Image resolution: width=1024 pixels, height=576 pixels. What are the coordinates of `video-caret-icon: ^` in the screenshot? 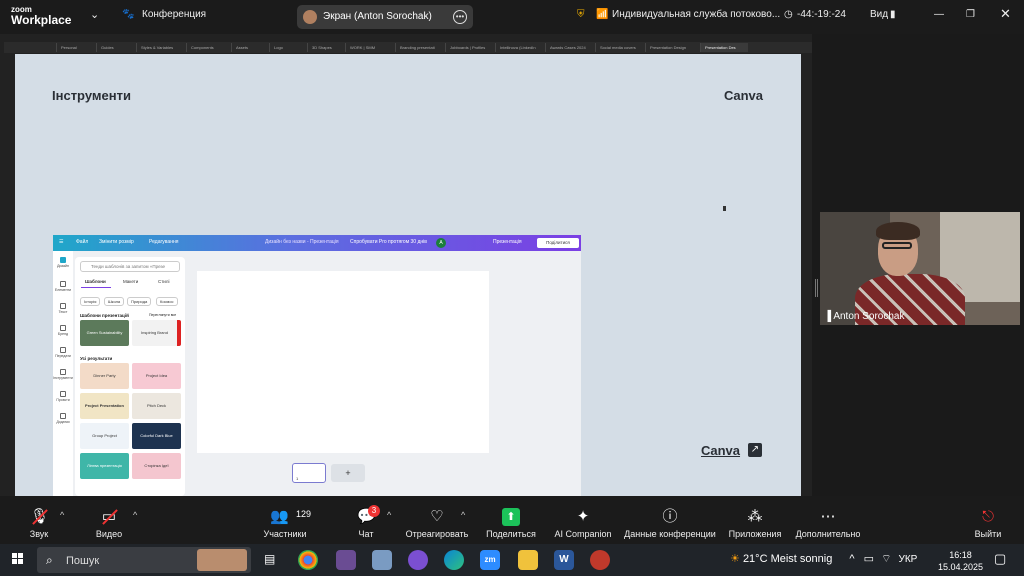 It's located at (135, 515).